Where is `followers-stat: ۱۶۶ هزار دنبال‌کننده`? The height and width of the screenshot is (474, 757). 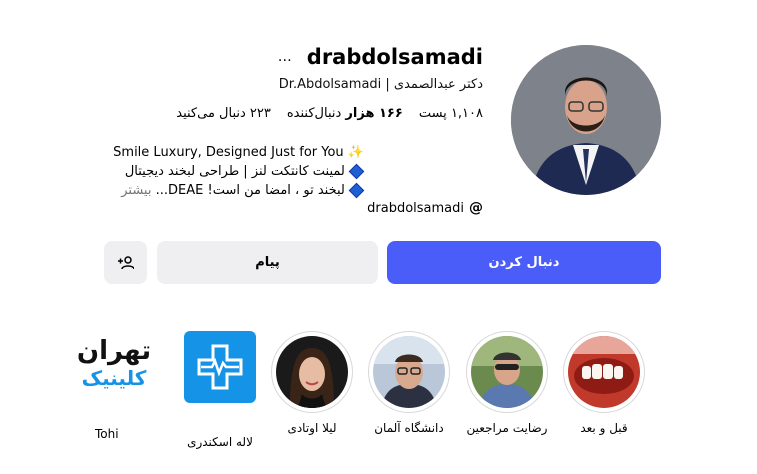
followers-stat: ۱۶۶ هزار دنبال‌کننده is located at coordinates (345, 113).